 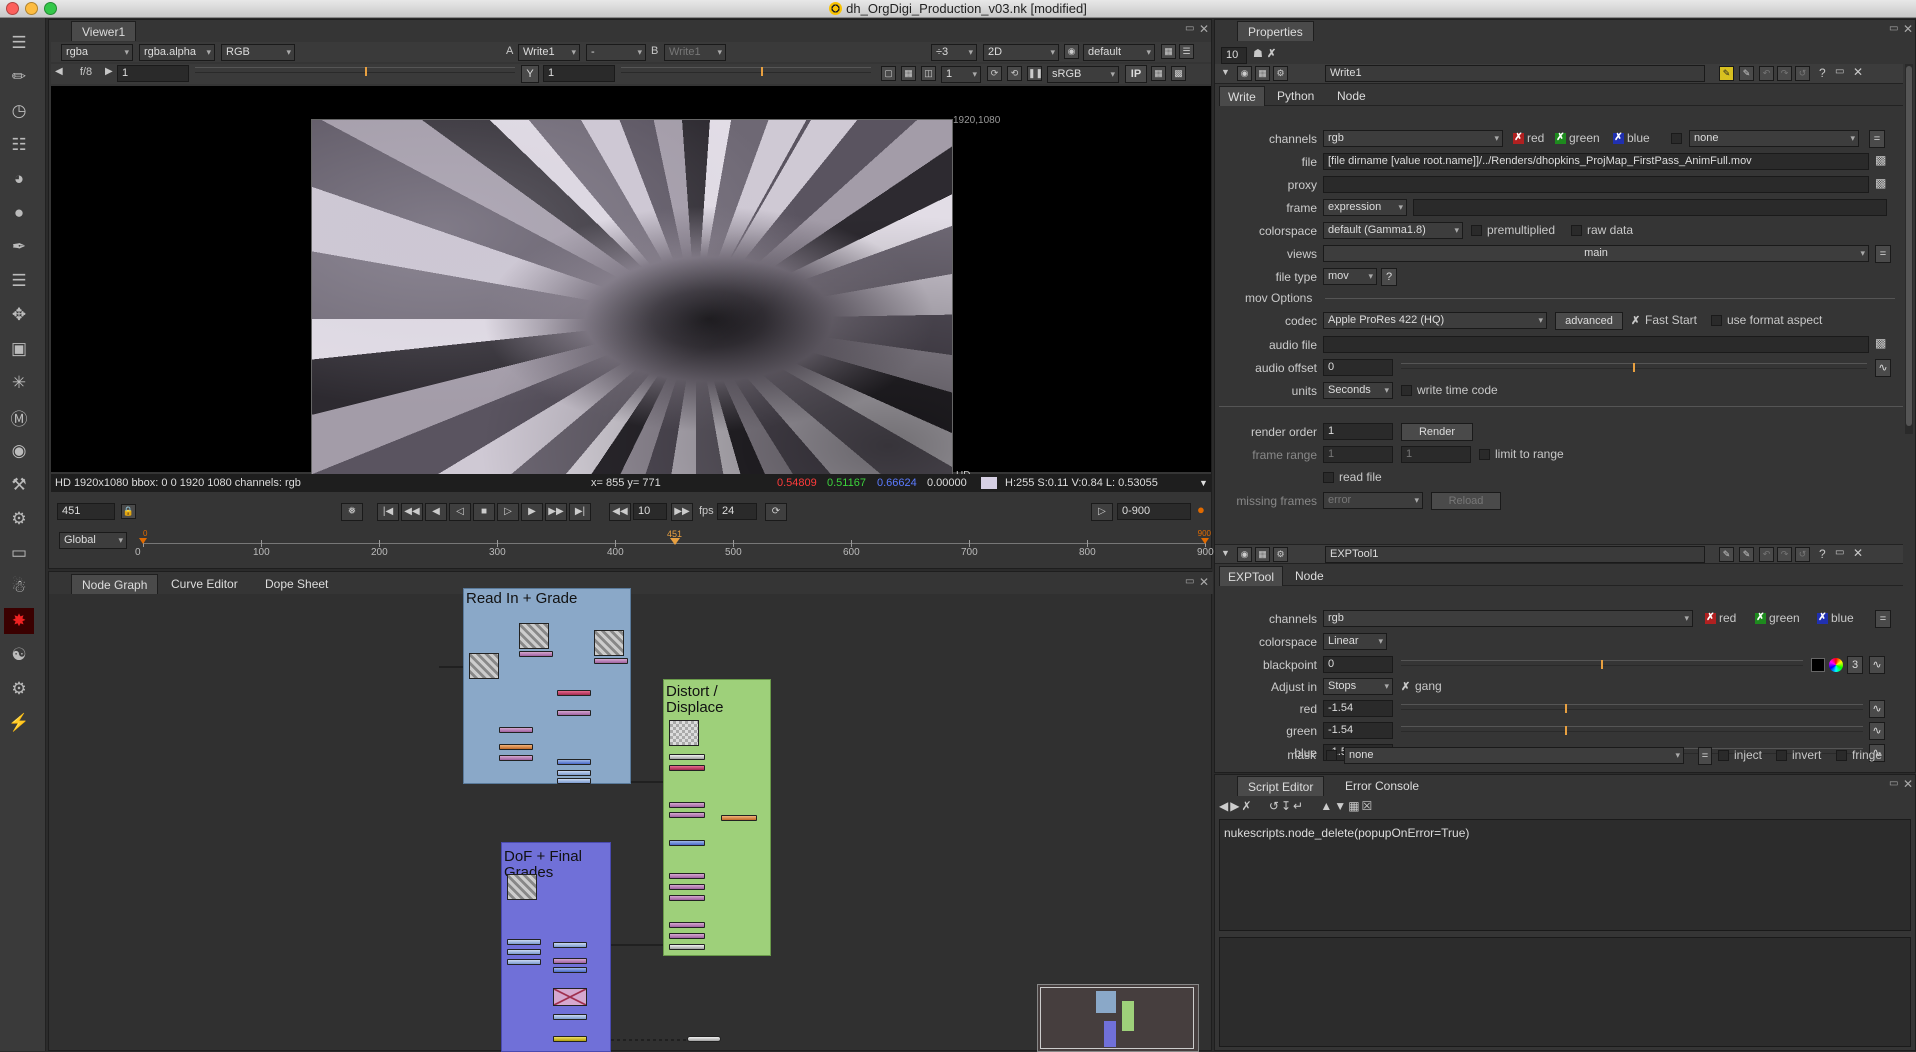 What do you see at coordinates (928, 73) in the screenshot?
I see `proxy-icon: ◫` at bounding box center [928, 73].